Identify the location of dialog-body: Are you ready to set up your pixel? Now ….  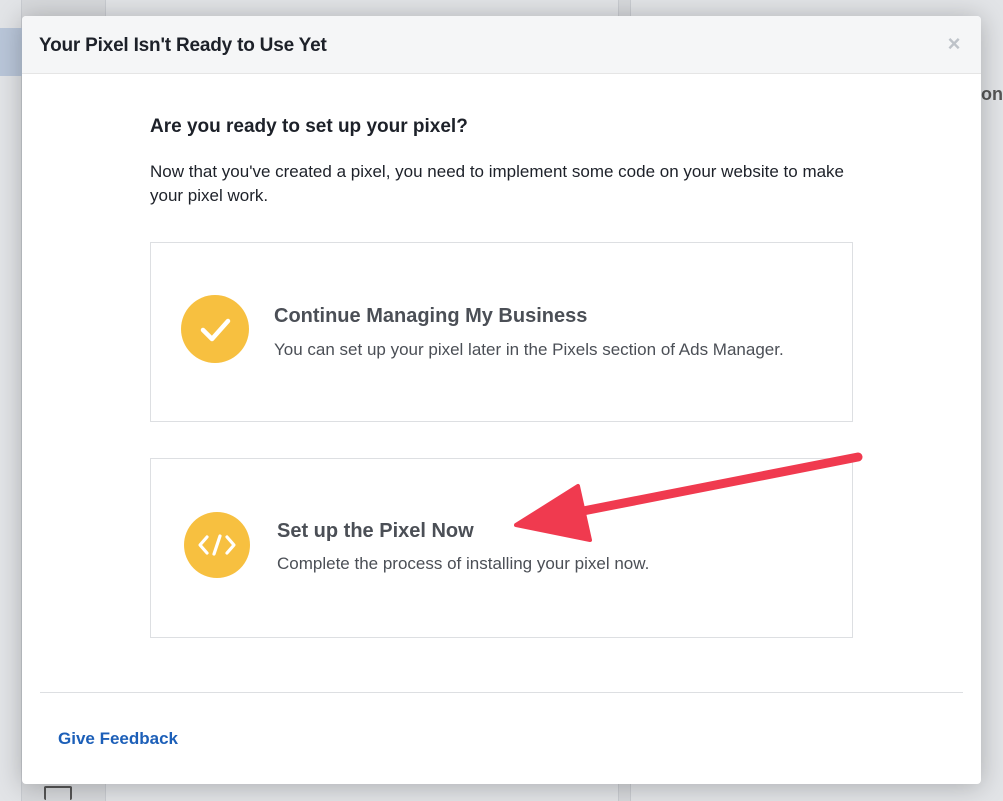
(501, 162).